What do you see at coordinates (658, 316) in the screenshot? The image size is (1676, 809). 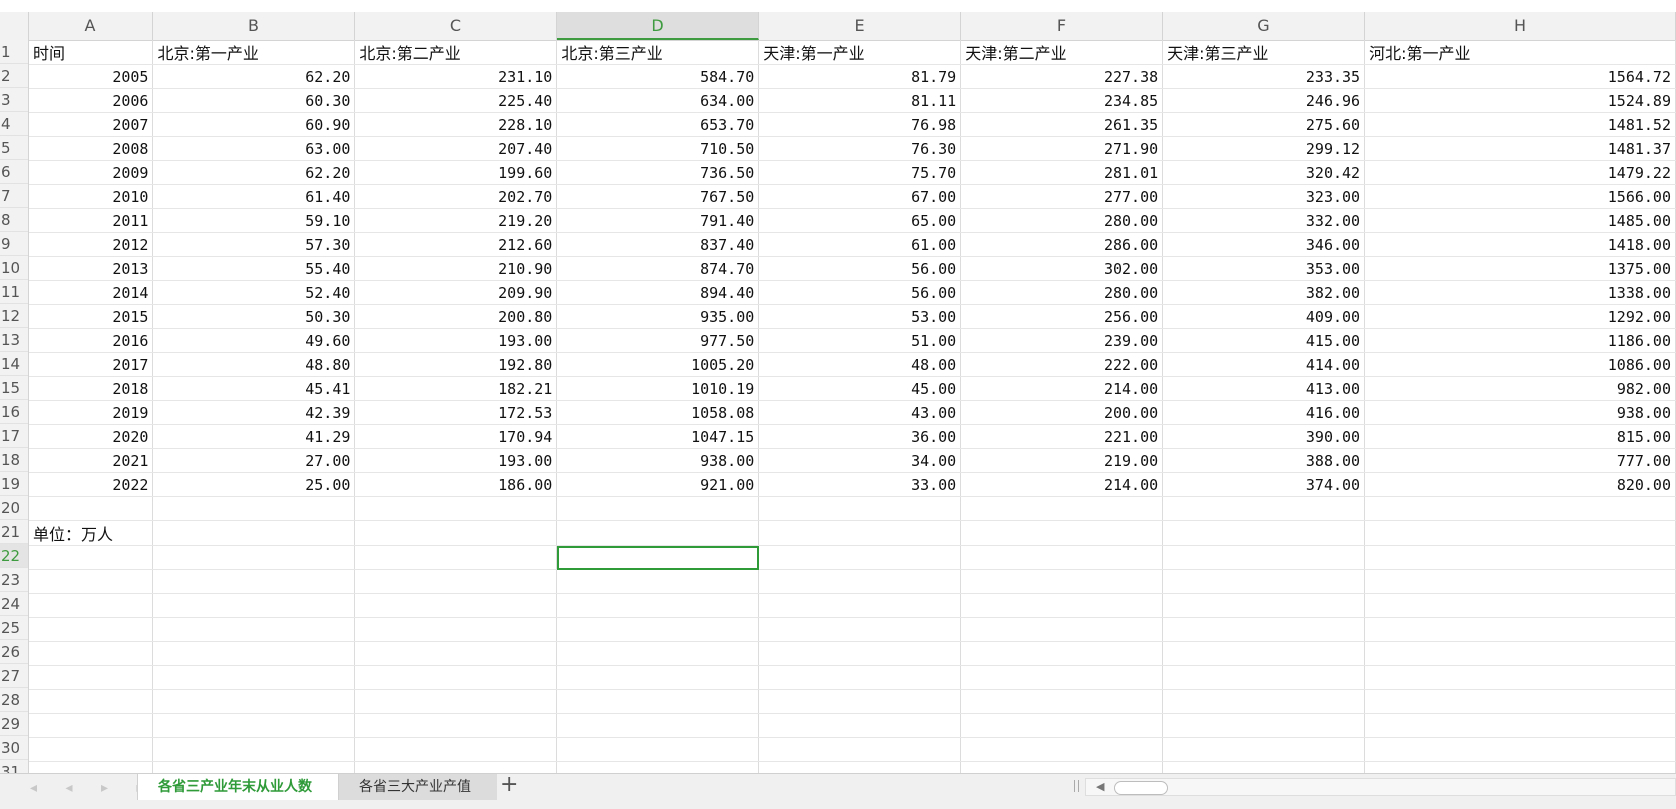 I see `cell-d12: 935.00` at bounding box center [658, 316].